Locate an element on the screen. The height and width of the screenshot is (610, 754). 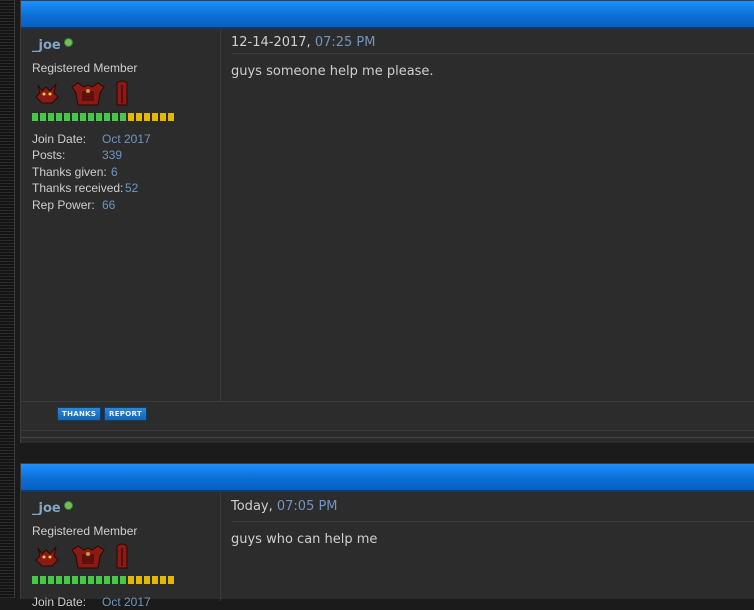
thanks-button: THANKS is located at coordinates (79, 414).